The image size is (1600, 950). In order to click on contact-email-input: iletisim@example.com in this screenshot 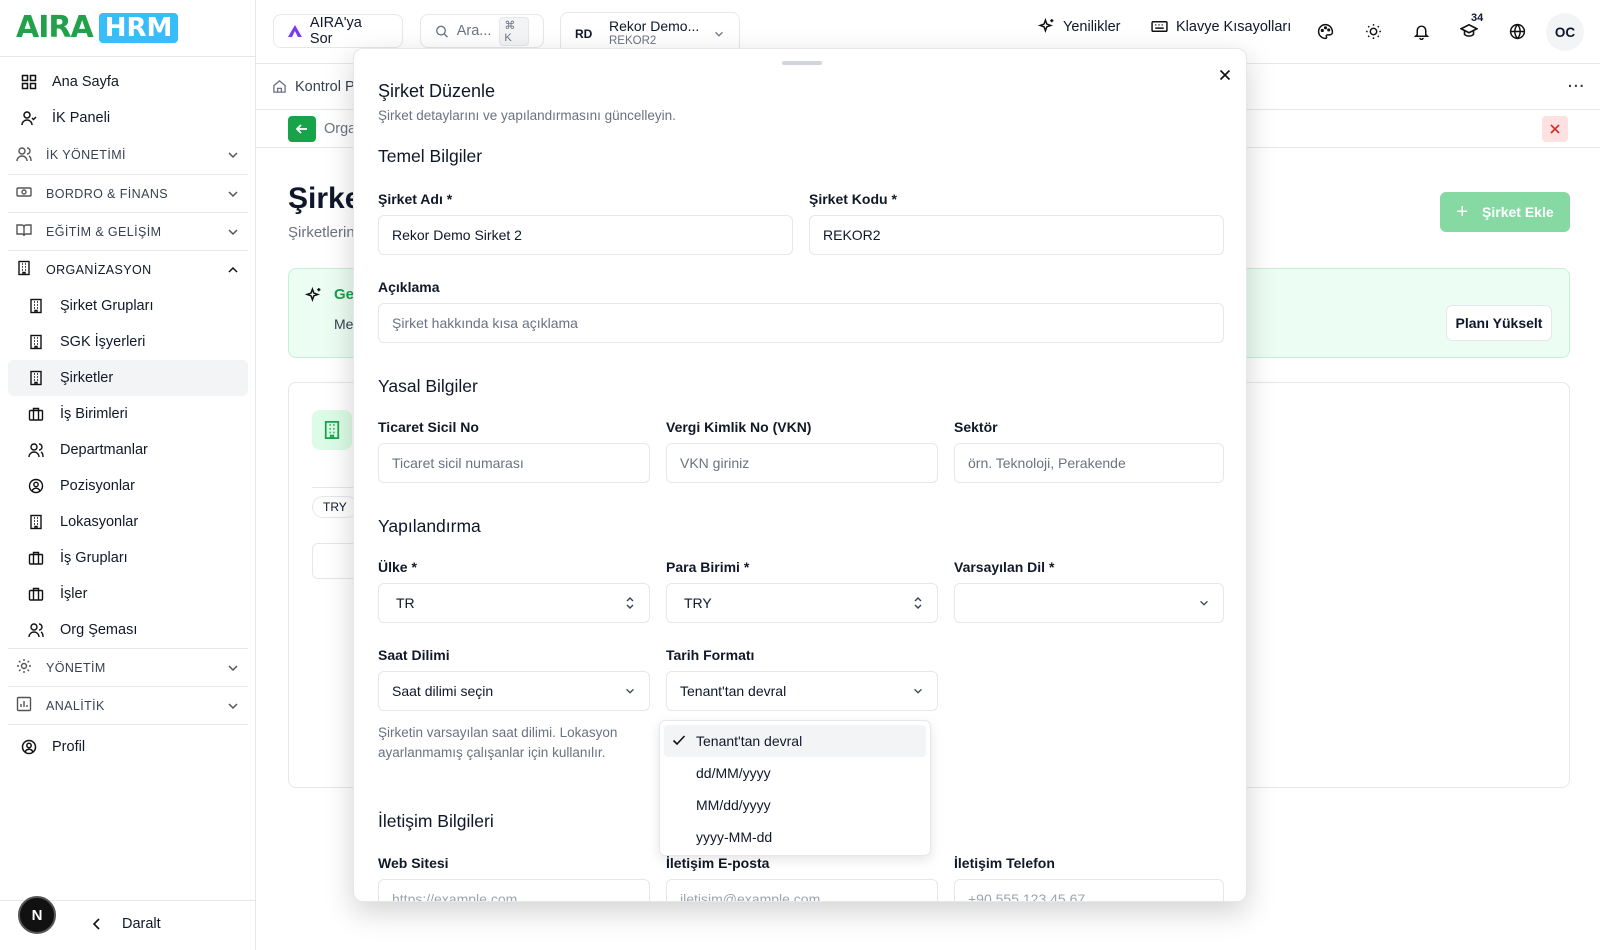, I will do `click(802, 890)`.